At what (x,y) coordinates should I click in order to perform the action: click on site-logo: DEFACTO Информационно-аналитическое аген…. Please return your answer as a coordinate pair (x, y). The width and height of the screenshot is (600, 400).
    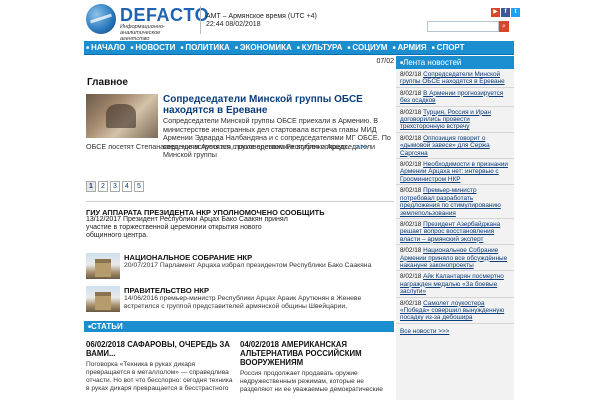
    Looking at the image, I should click on (147, 23).